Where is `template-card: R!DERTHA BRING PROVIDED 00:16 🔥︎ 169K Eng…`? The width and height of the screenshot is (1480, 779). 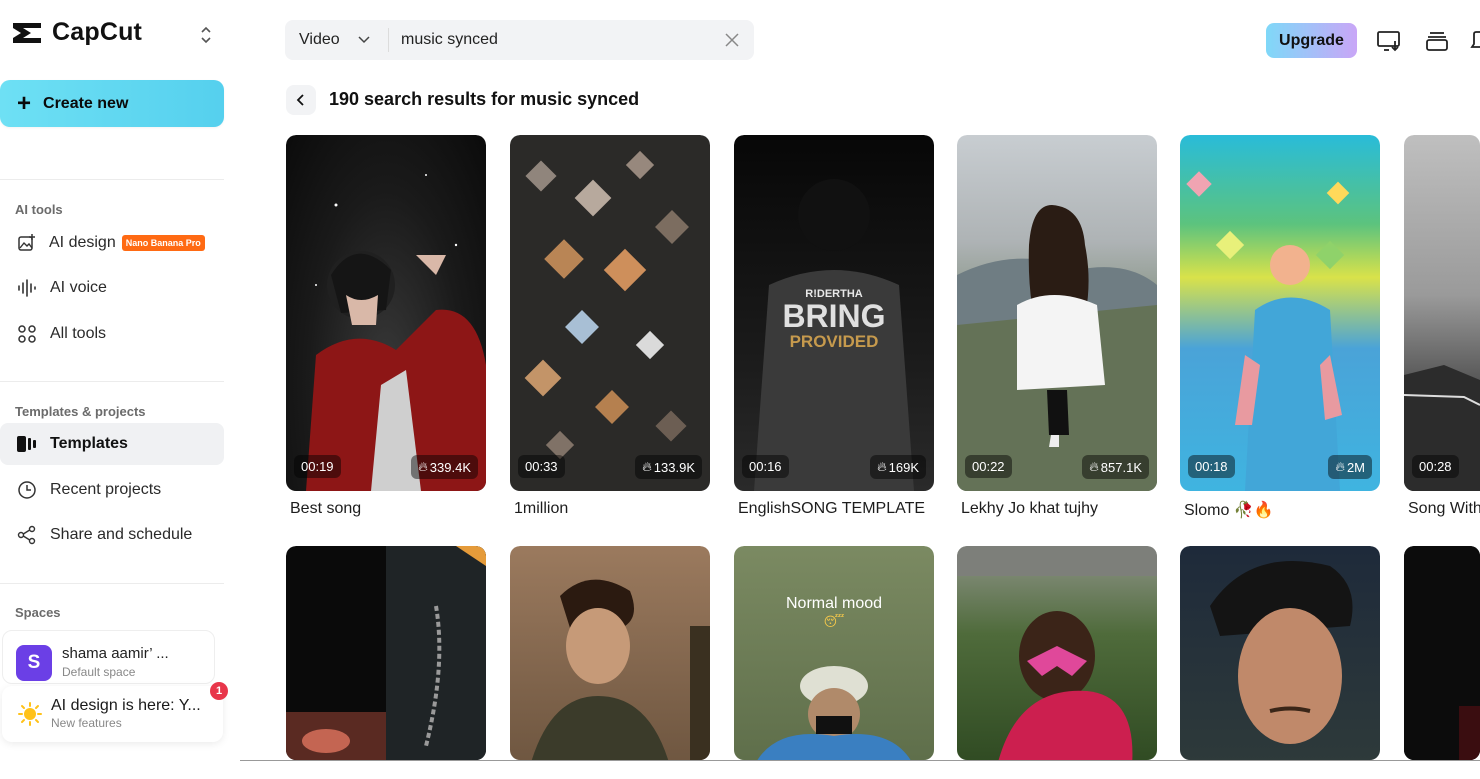 template-card: R!DERTHA BRING PROVIDED 00:16 🔥︎ 169K Eng… is located at coordinates (834, 330).